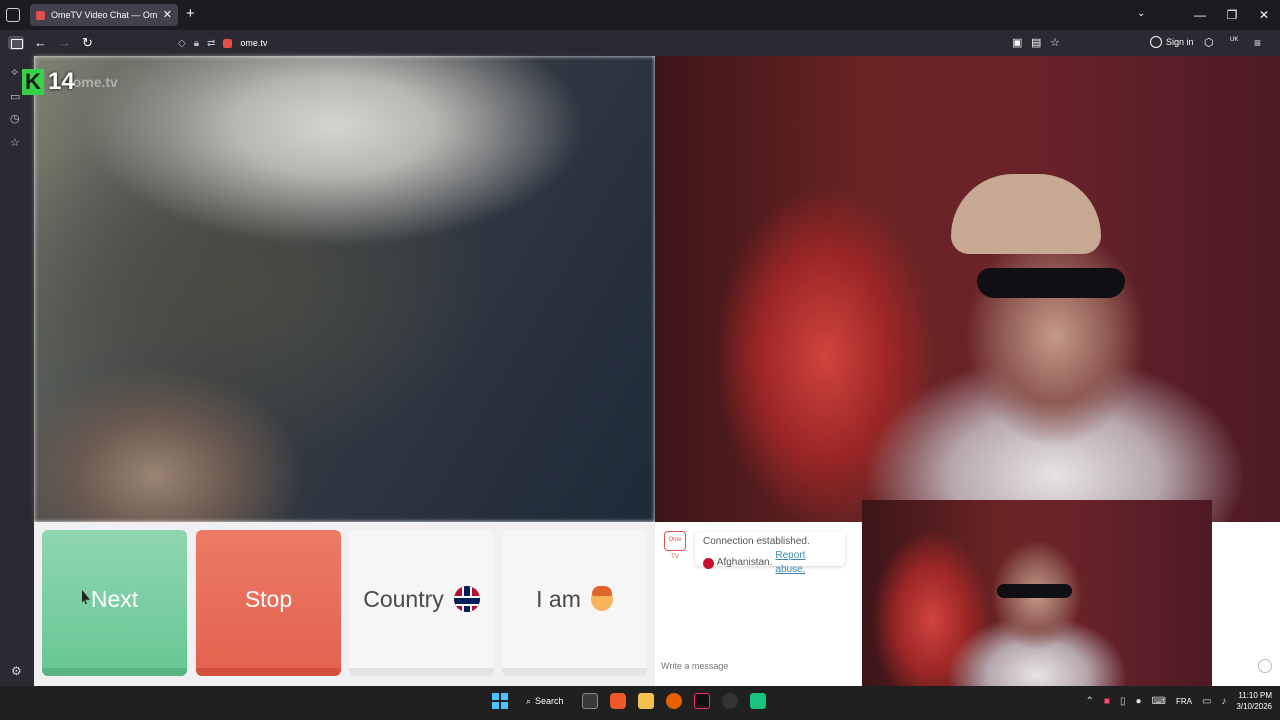  What do you see at coordinates (629, 701) in the screenshot?
I see `taskbar-apps: ⌕ Search` at bounding box center [629, 701].